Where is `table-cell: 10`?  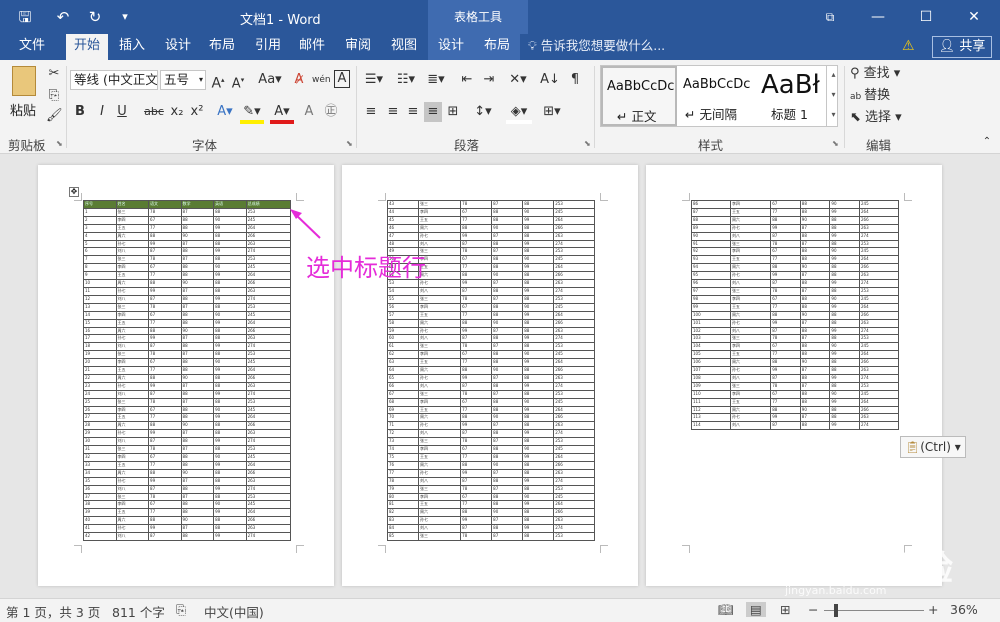
table-cell: 10 is located at coordinates (100, 283).